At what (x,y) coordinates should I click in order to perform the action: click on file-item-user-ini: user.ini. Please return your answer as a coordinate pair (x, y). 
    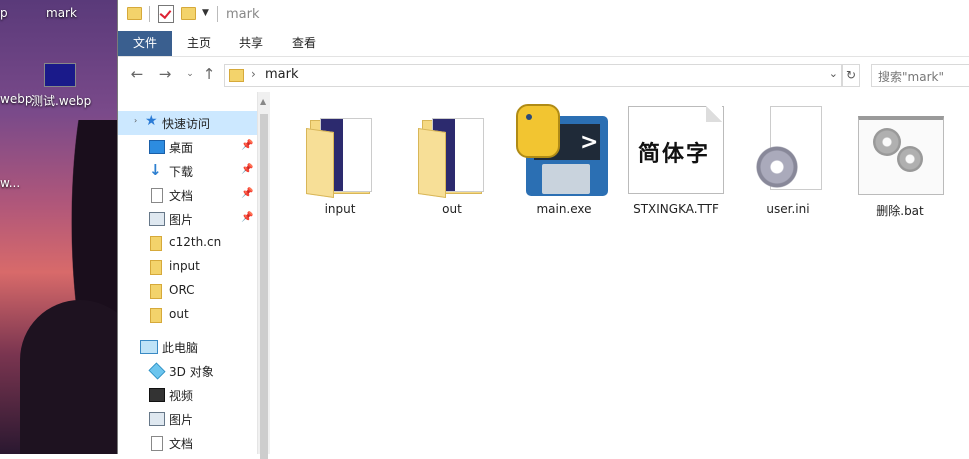
    Looking at the image, I should click on (788, 162).